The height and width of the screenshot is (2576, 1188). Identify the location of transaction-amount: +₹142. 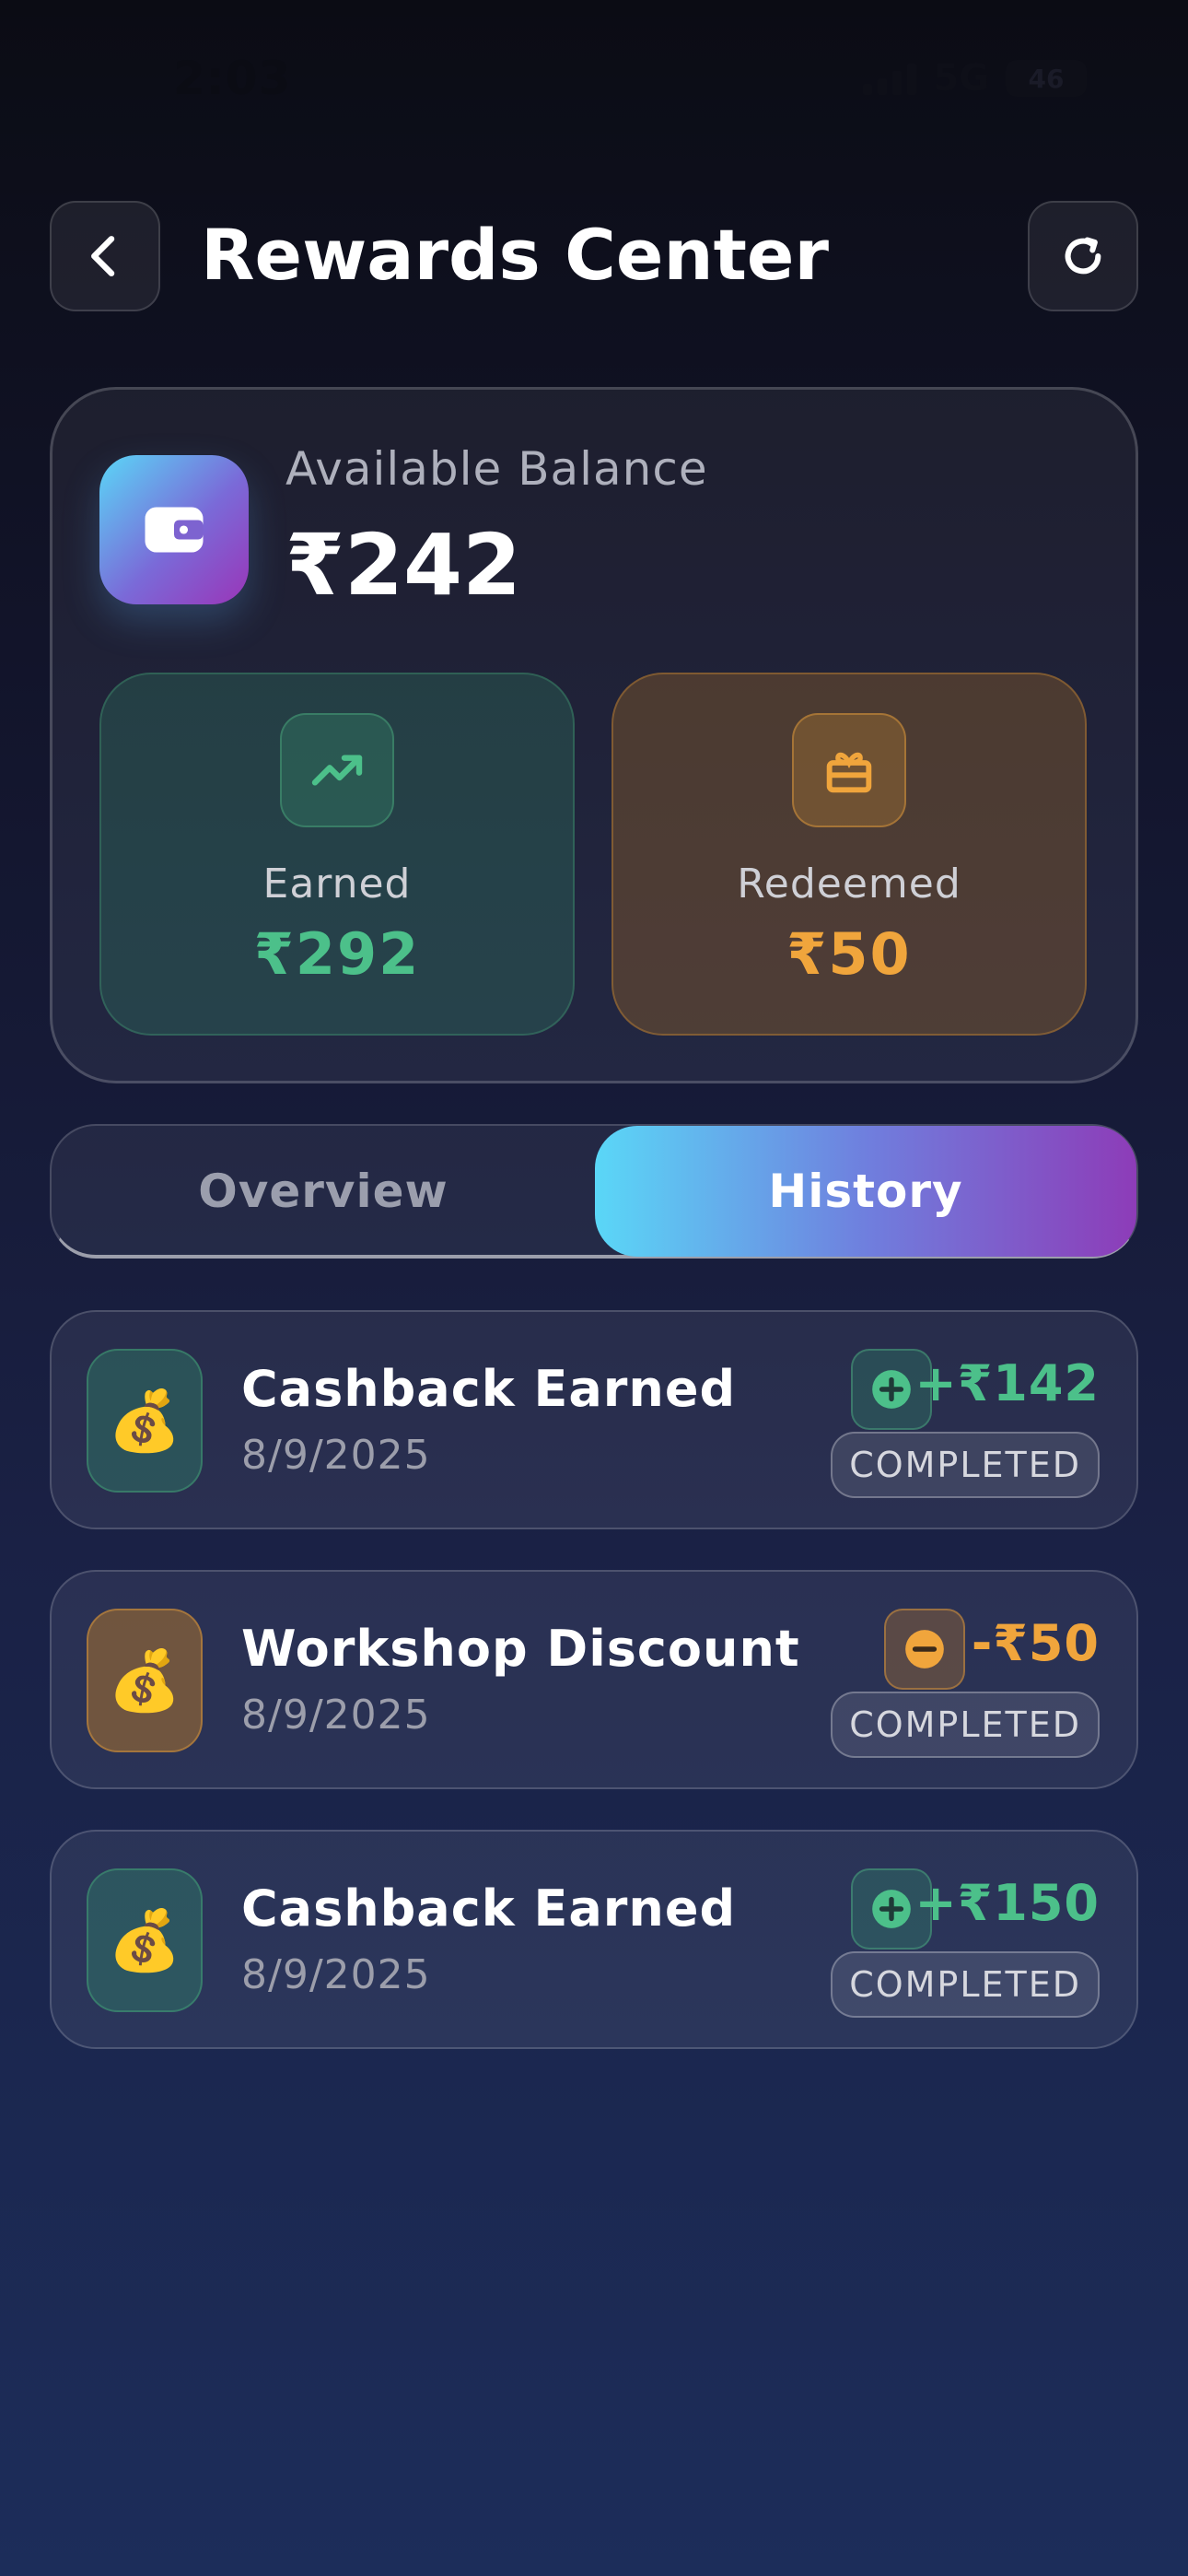
(1007, 1383).